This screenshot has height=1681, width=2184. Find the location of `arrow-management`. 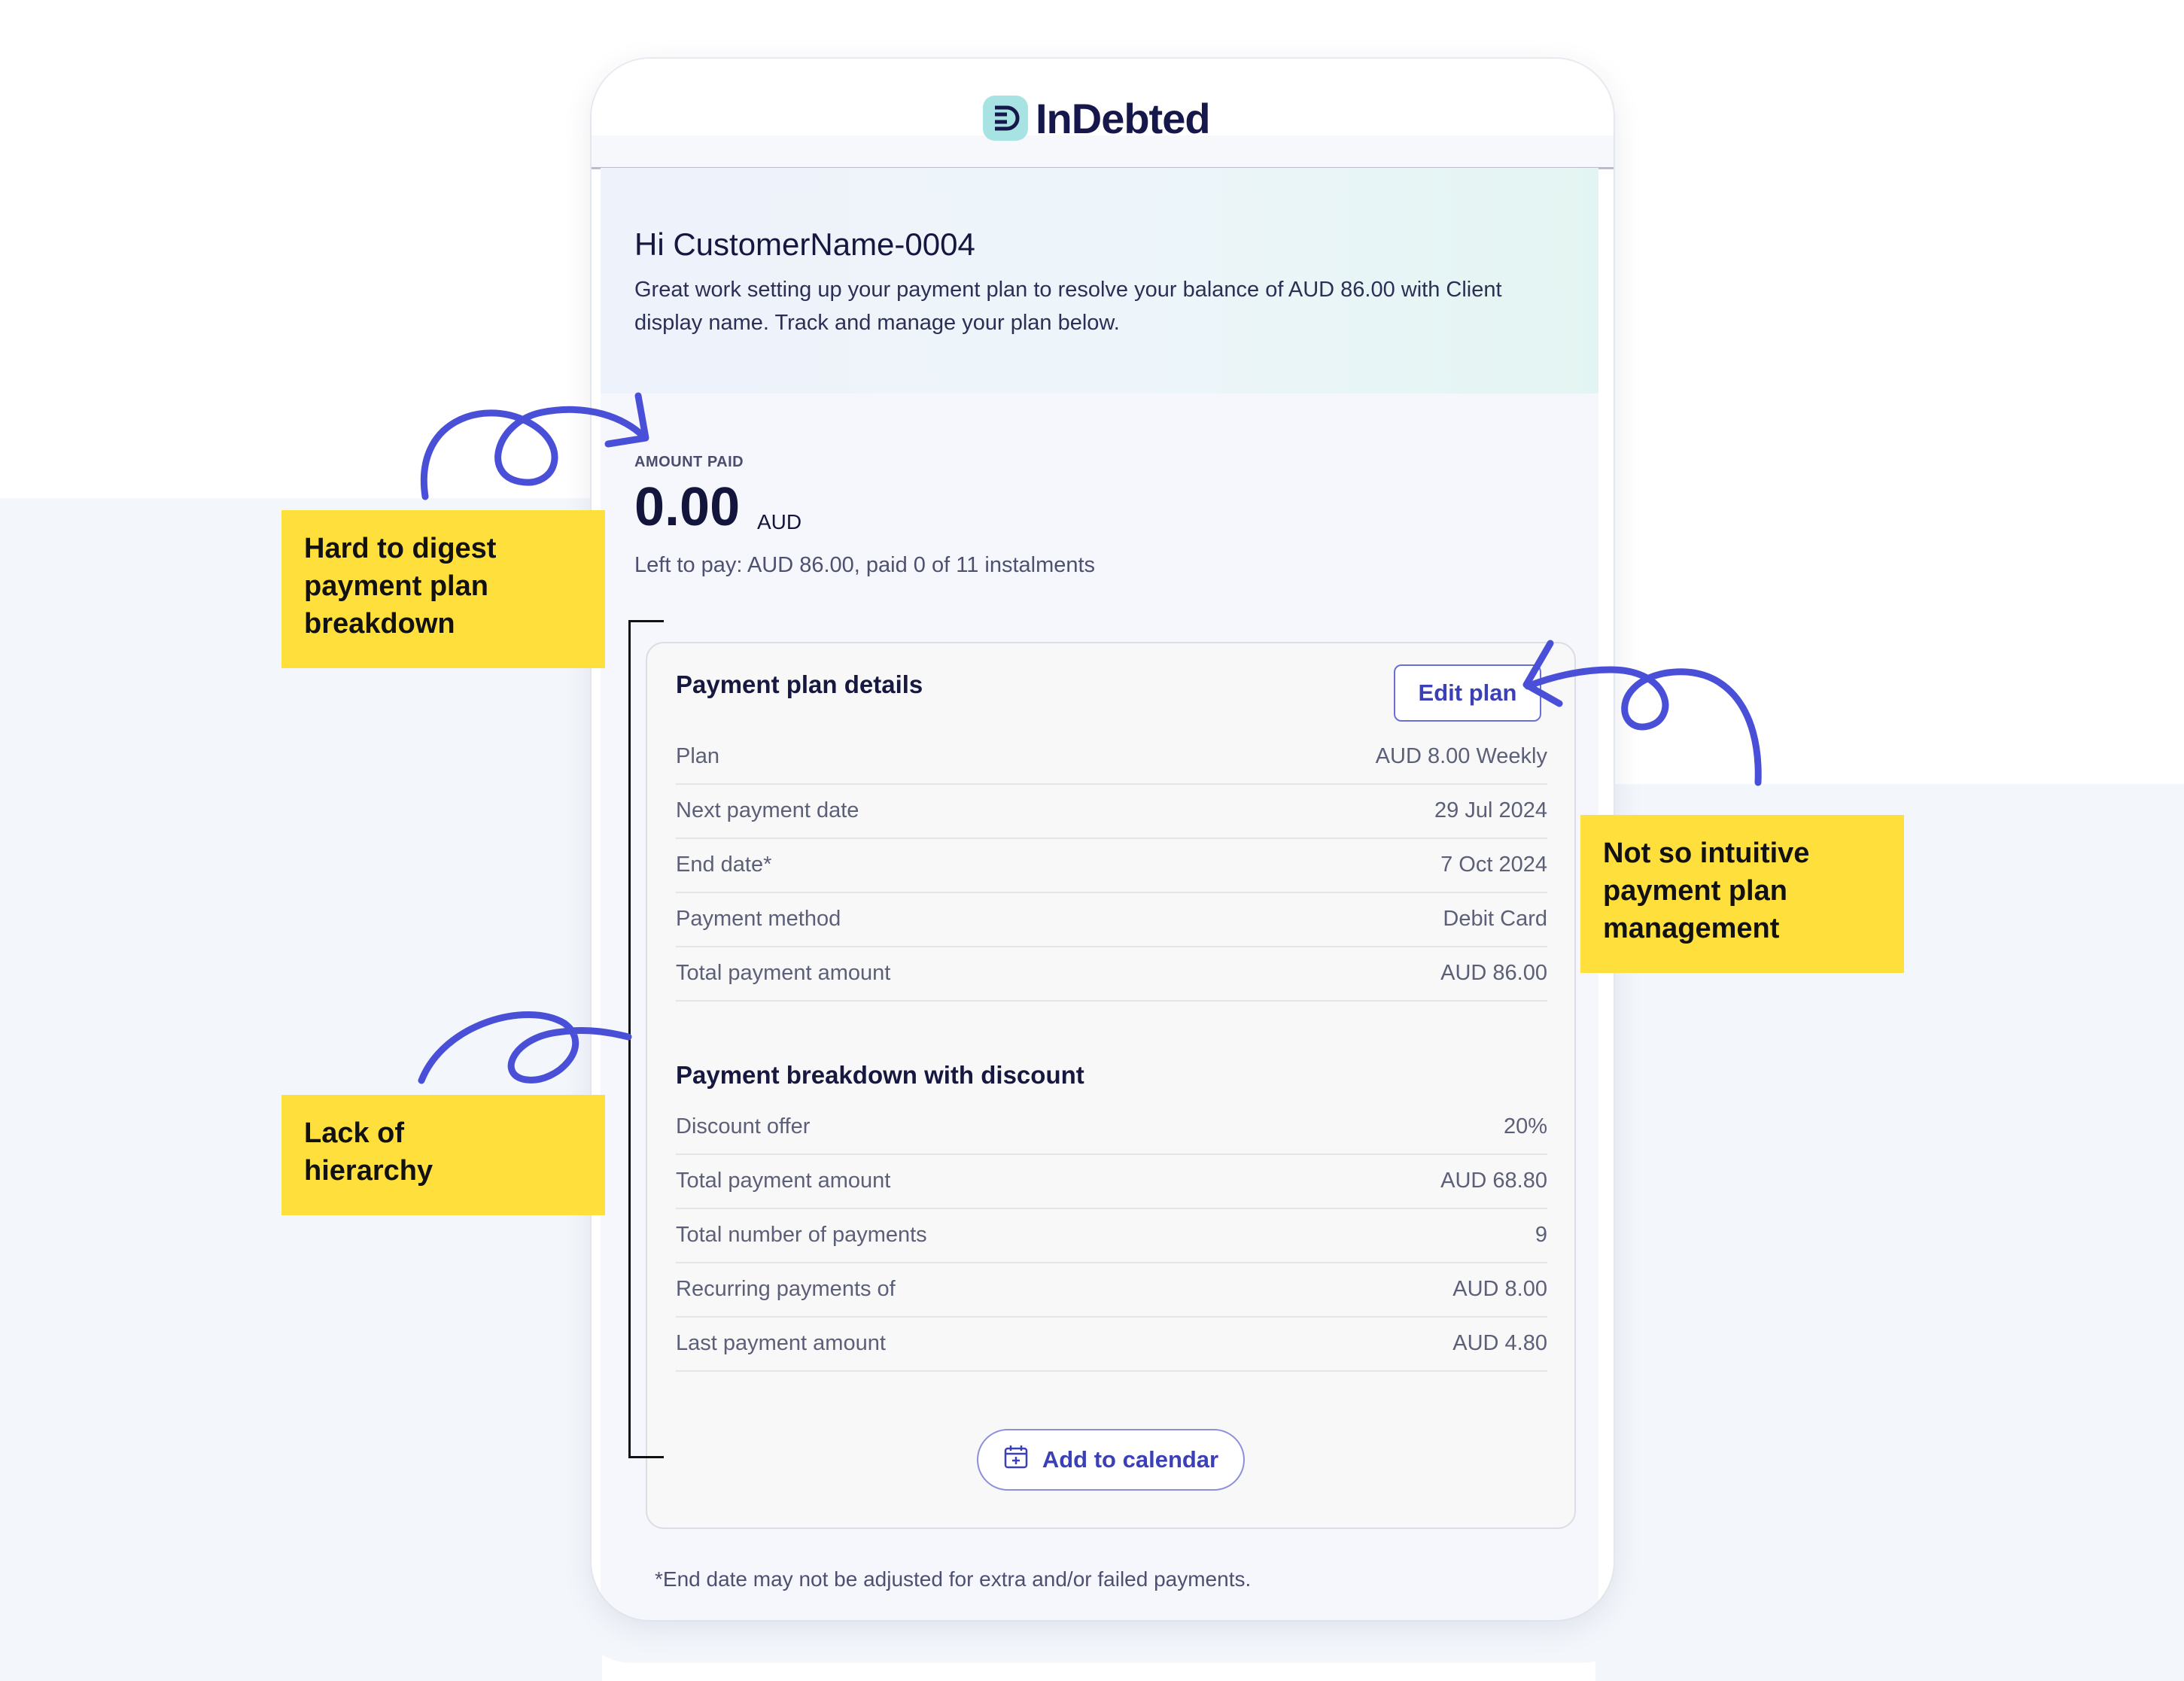

arrow-management is located at coordinates (1643, 726).